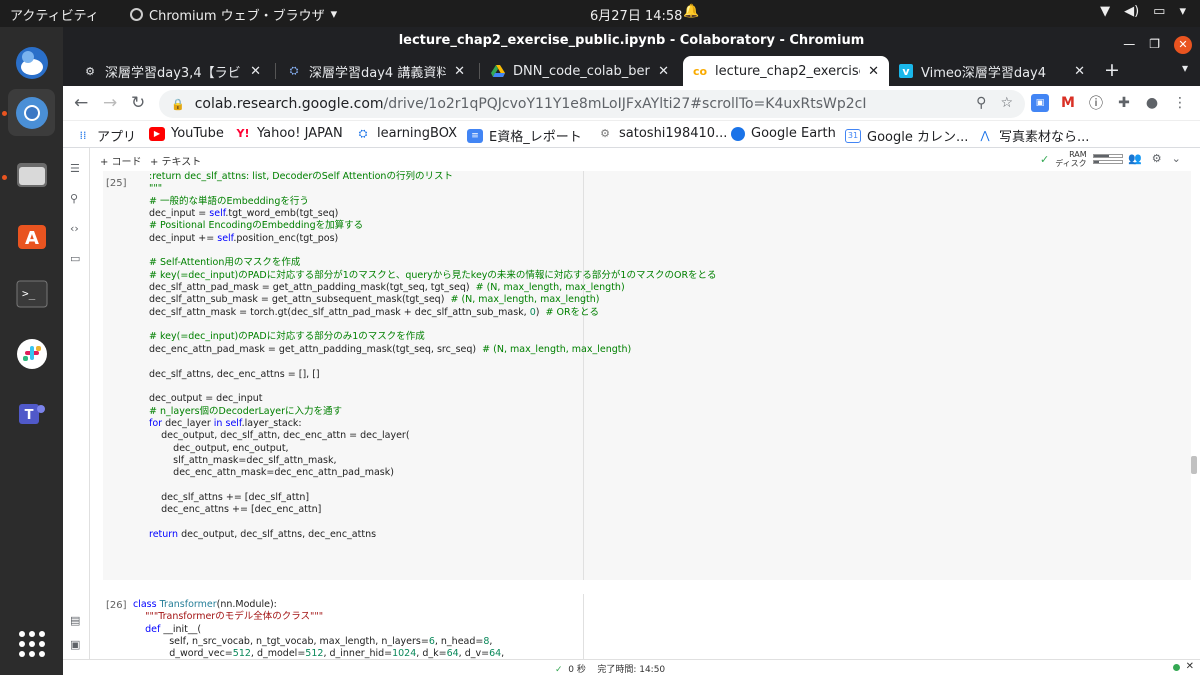 The width and height of the screenshot is (1200, 675). Describe the element at coordinates (459, 642) in the screenshot. I see `code-token: , n_head=` at that location.